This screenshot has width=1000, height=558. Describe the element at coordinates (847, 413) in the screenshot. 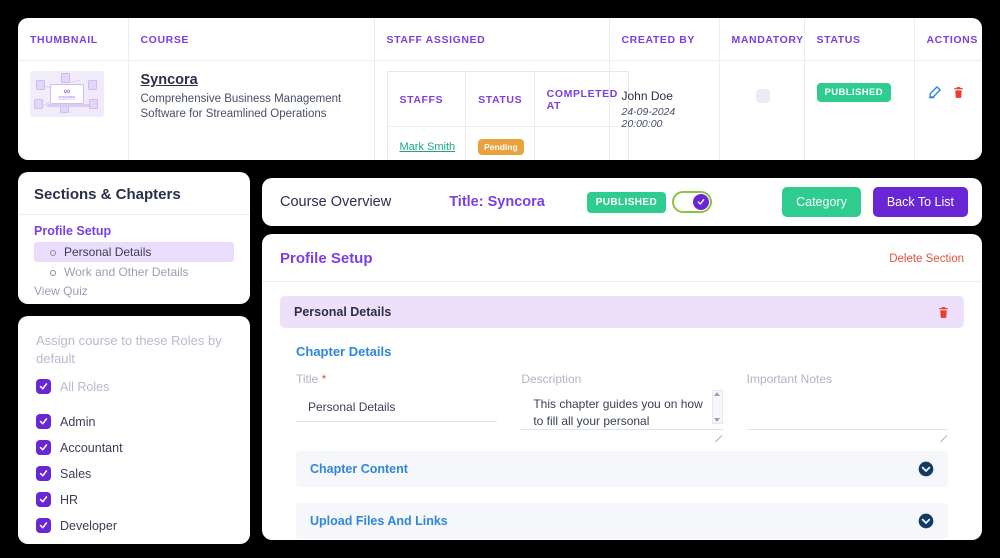

I see `important-notes-textarea` at that location.